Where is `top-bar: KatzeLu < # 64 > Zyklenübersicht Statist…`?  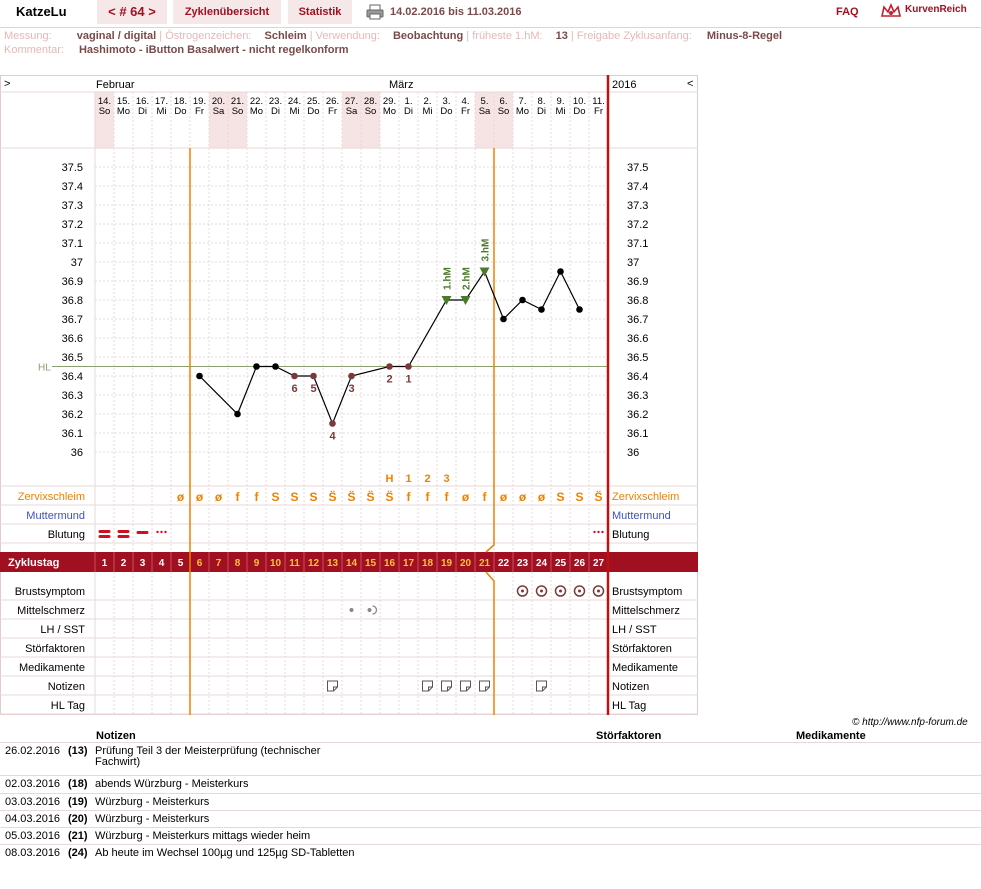 top-bar: KatzeLu < # 64 > Zyklenübersicht Statist… is located at coordinates (490, 14).